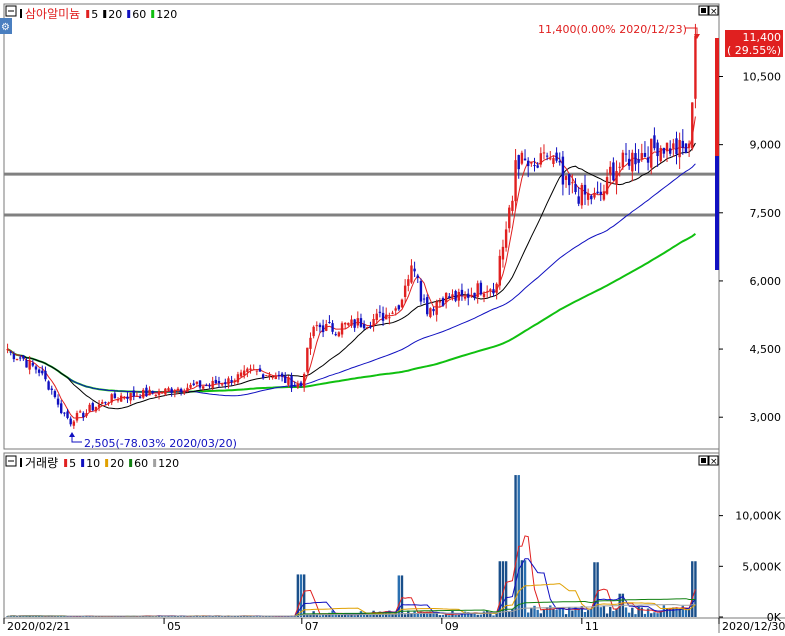 The height and width of the screenshot is (636, 785). I want to click on x-tick-label: 09, so click(452, 626).